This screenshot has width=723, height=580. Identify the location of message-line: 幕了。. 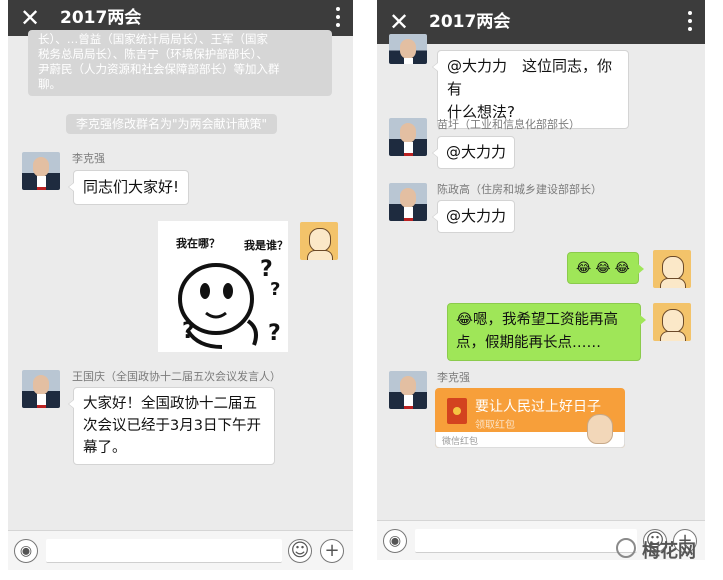
(105, 448).